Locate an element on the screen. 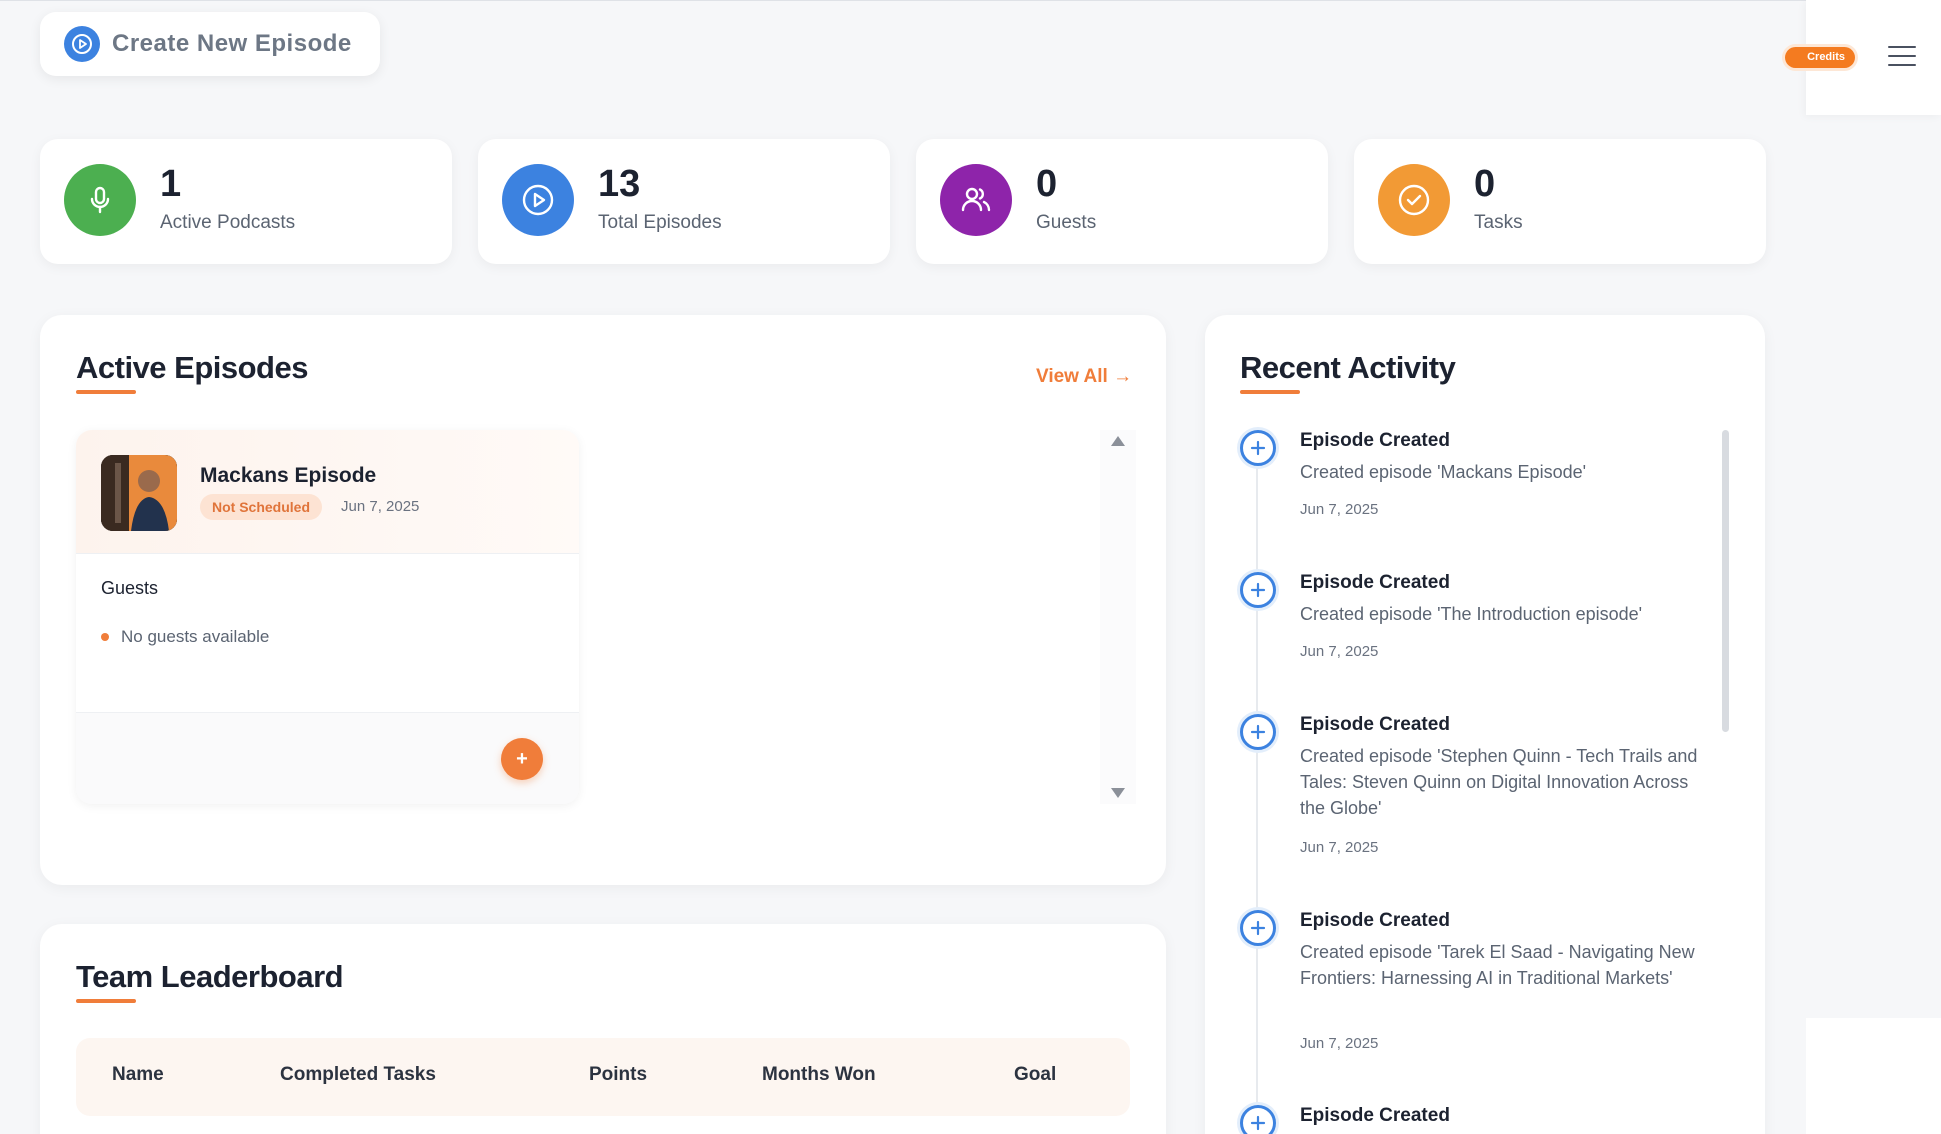 The height and width of the screenshot is (1134, 1941). leaderboard-title: Team Leaderboard is located at coordinates (210, 976).